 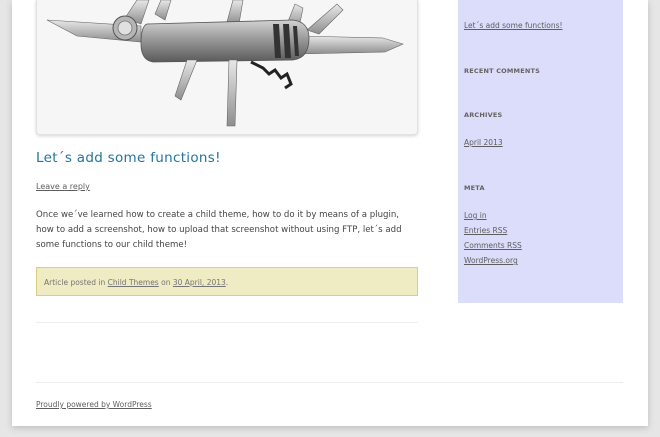 What do you see at coordinates (475, 215) in the screenshot?
I see `meta-link-login: Log in` at bounding box center [475, 215].